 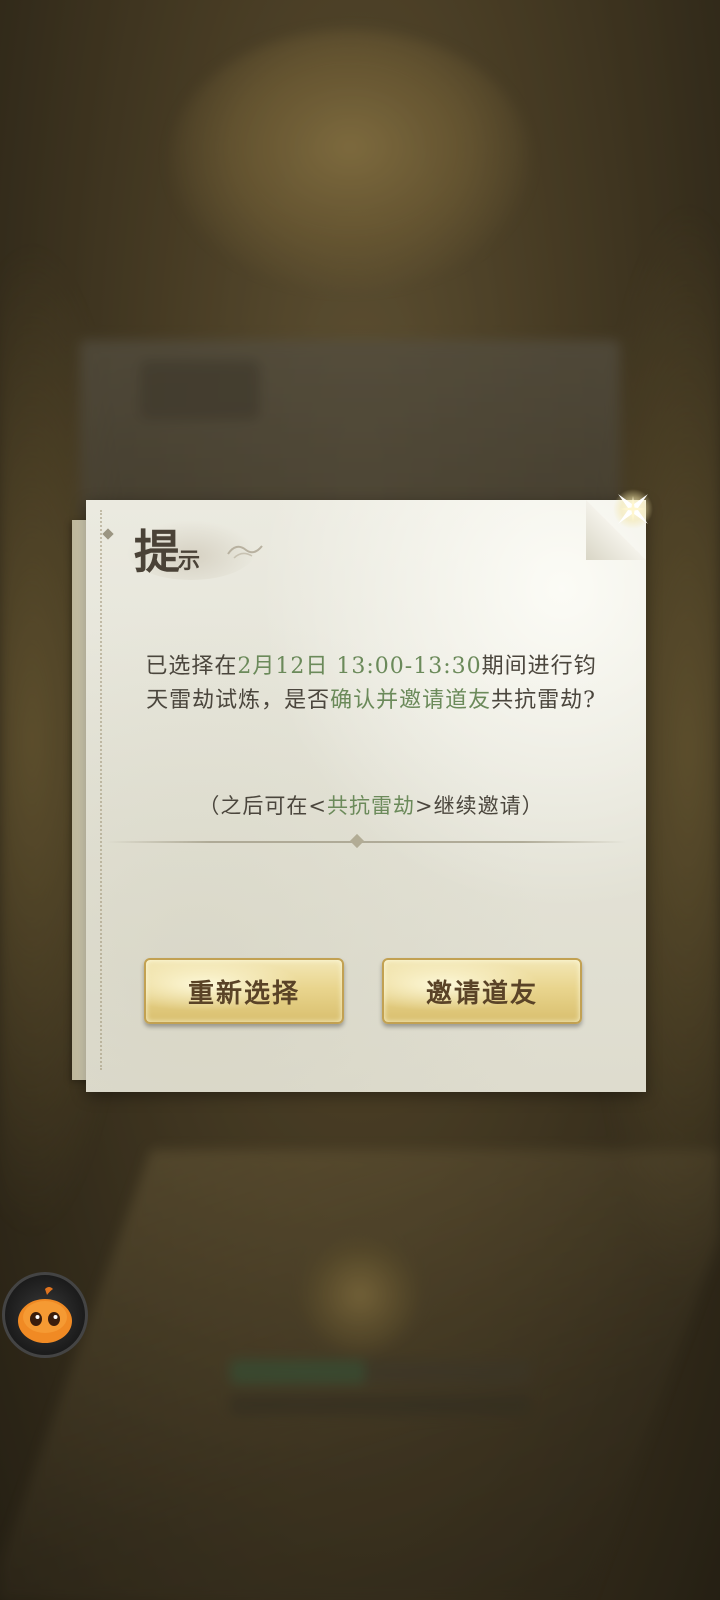 What do you see at coordinates (543, 700) in the screenshot?
I see `message-text-part3: 共抗雷劫?` at bounding box center [543, 700].